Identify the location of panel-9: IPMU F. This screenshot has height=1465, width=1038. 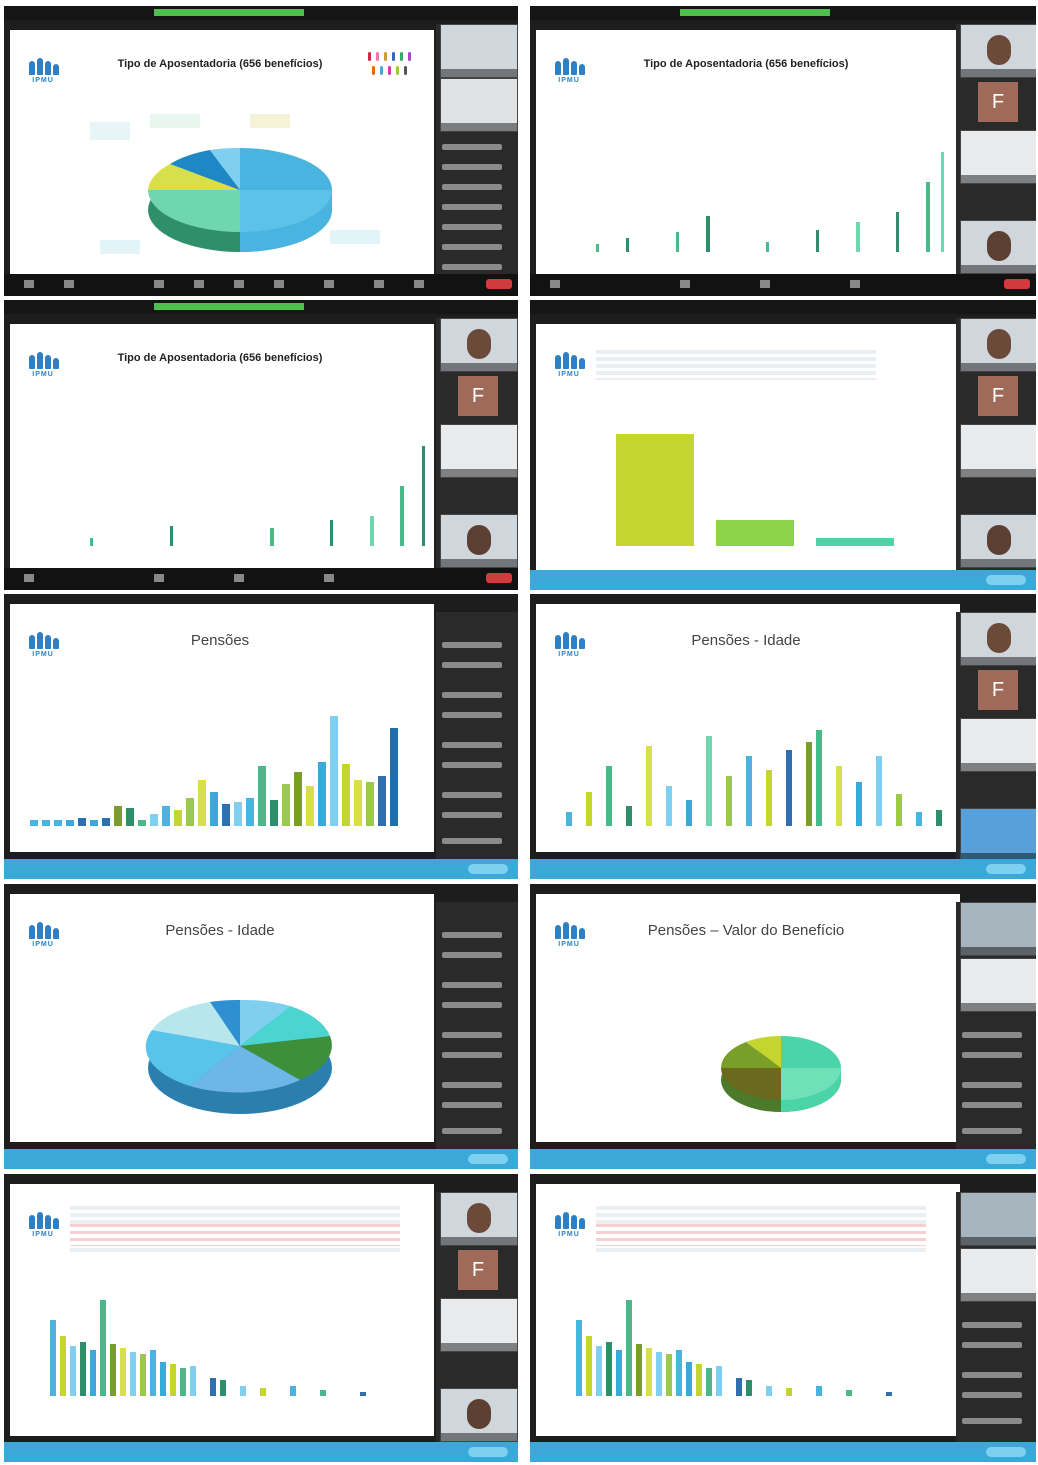
(261, 1318).